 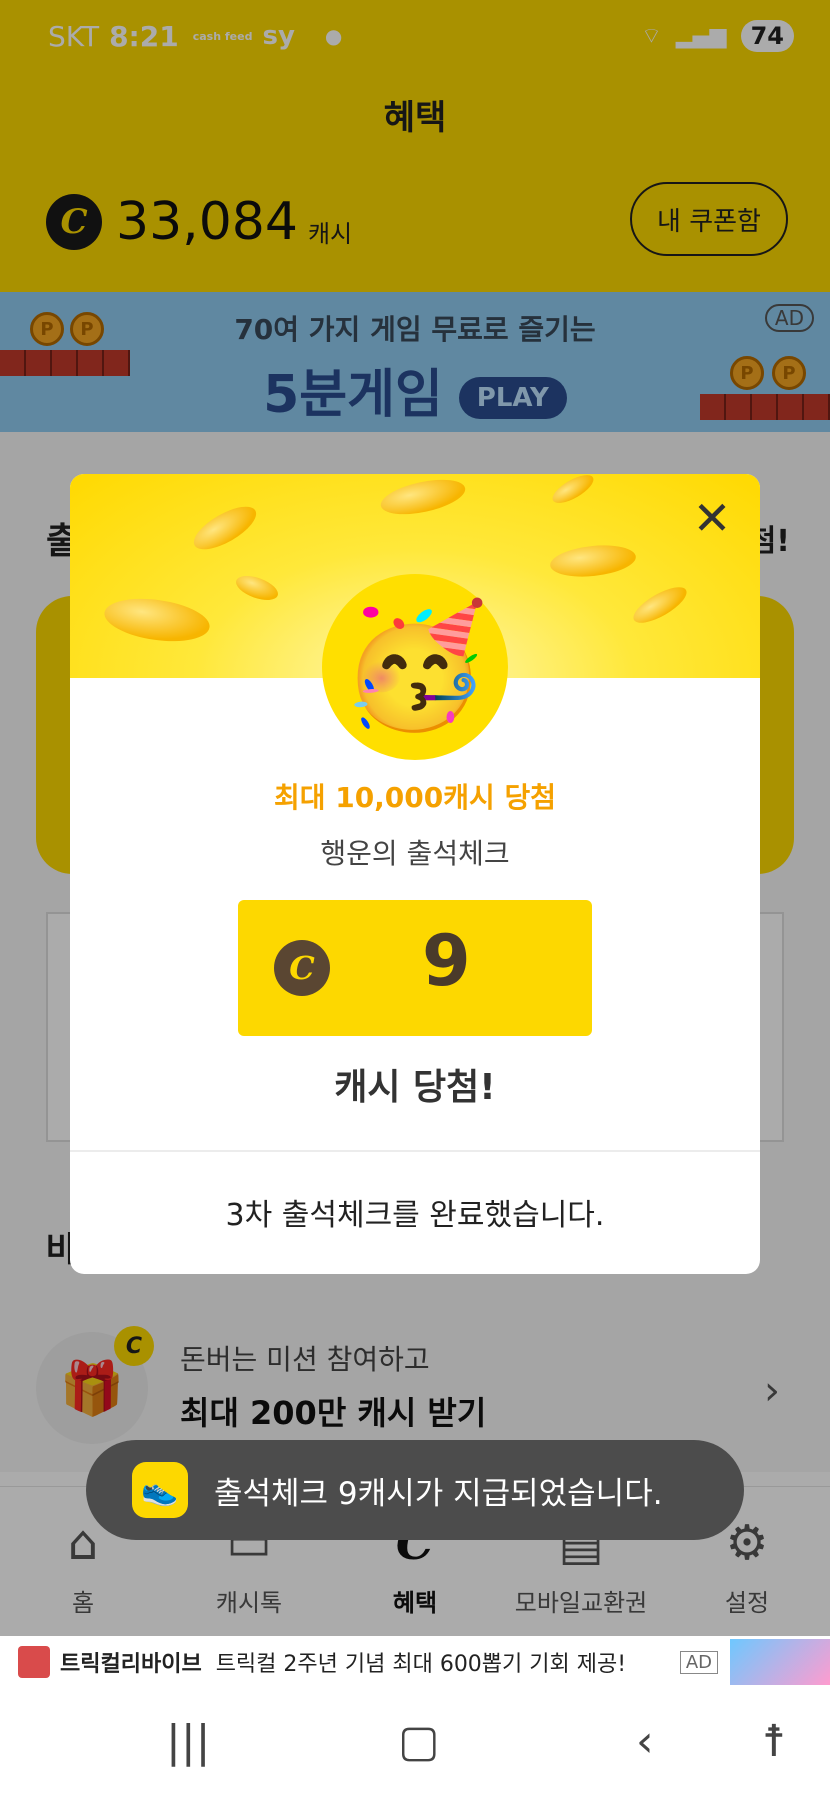 I want to click on back-icon: ‹, so click(x=645, y=1741).